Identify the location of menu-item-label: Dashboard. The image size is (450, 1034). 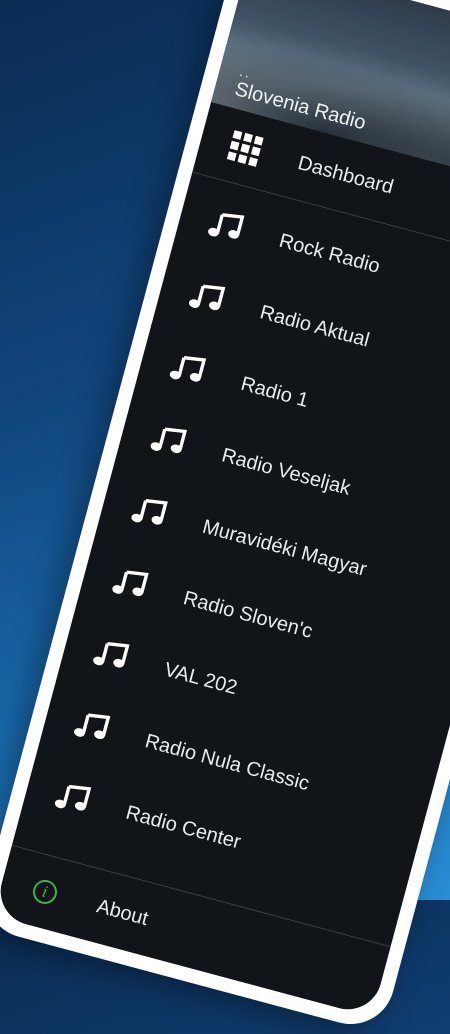
(345, 175).